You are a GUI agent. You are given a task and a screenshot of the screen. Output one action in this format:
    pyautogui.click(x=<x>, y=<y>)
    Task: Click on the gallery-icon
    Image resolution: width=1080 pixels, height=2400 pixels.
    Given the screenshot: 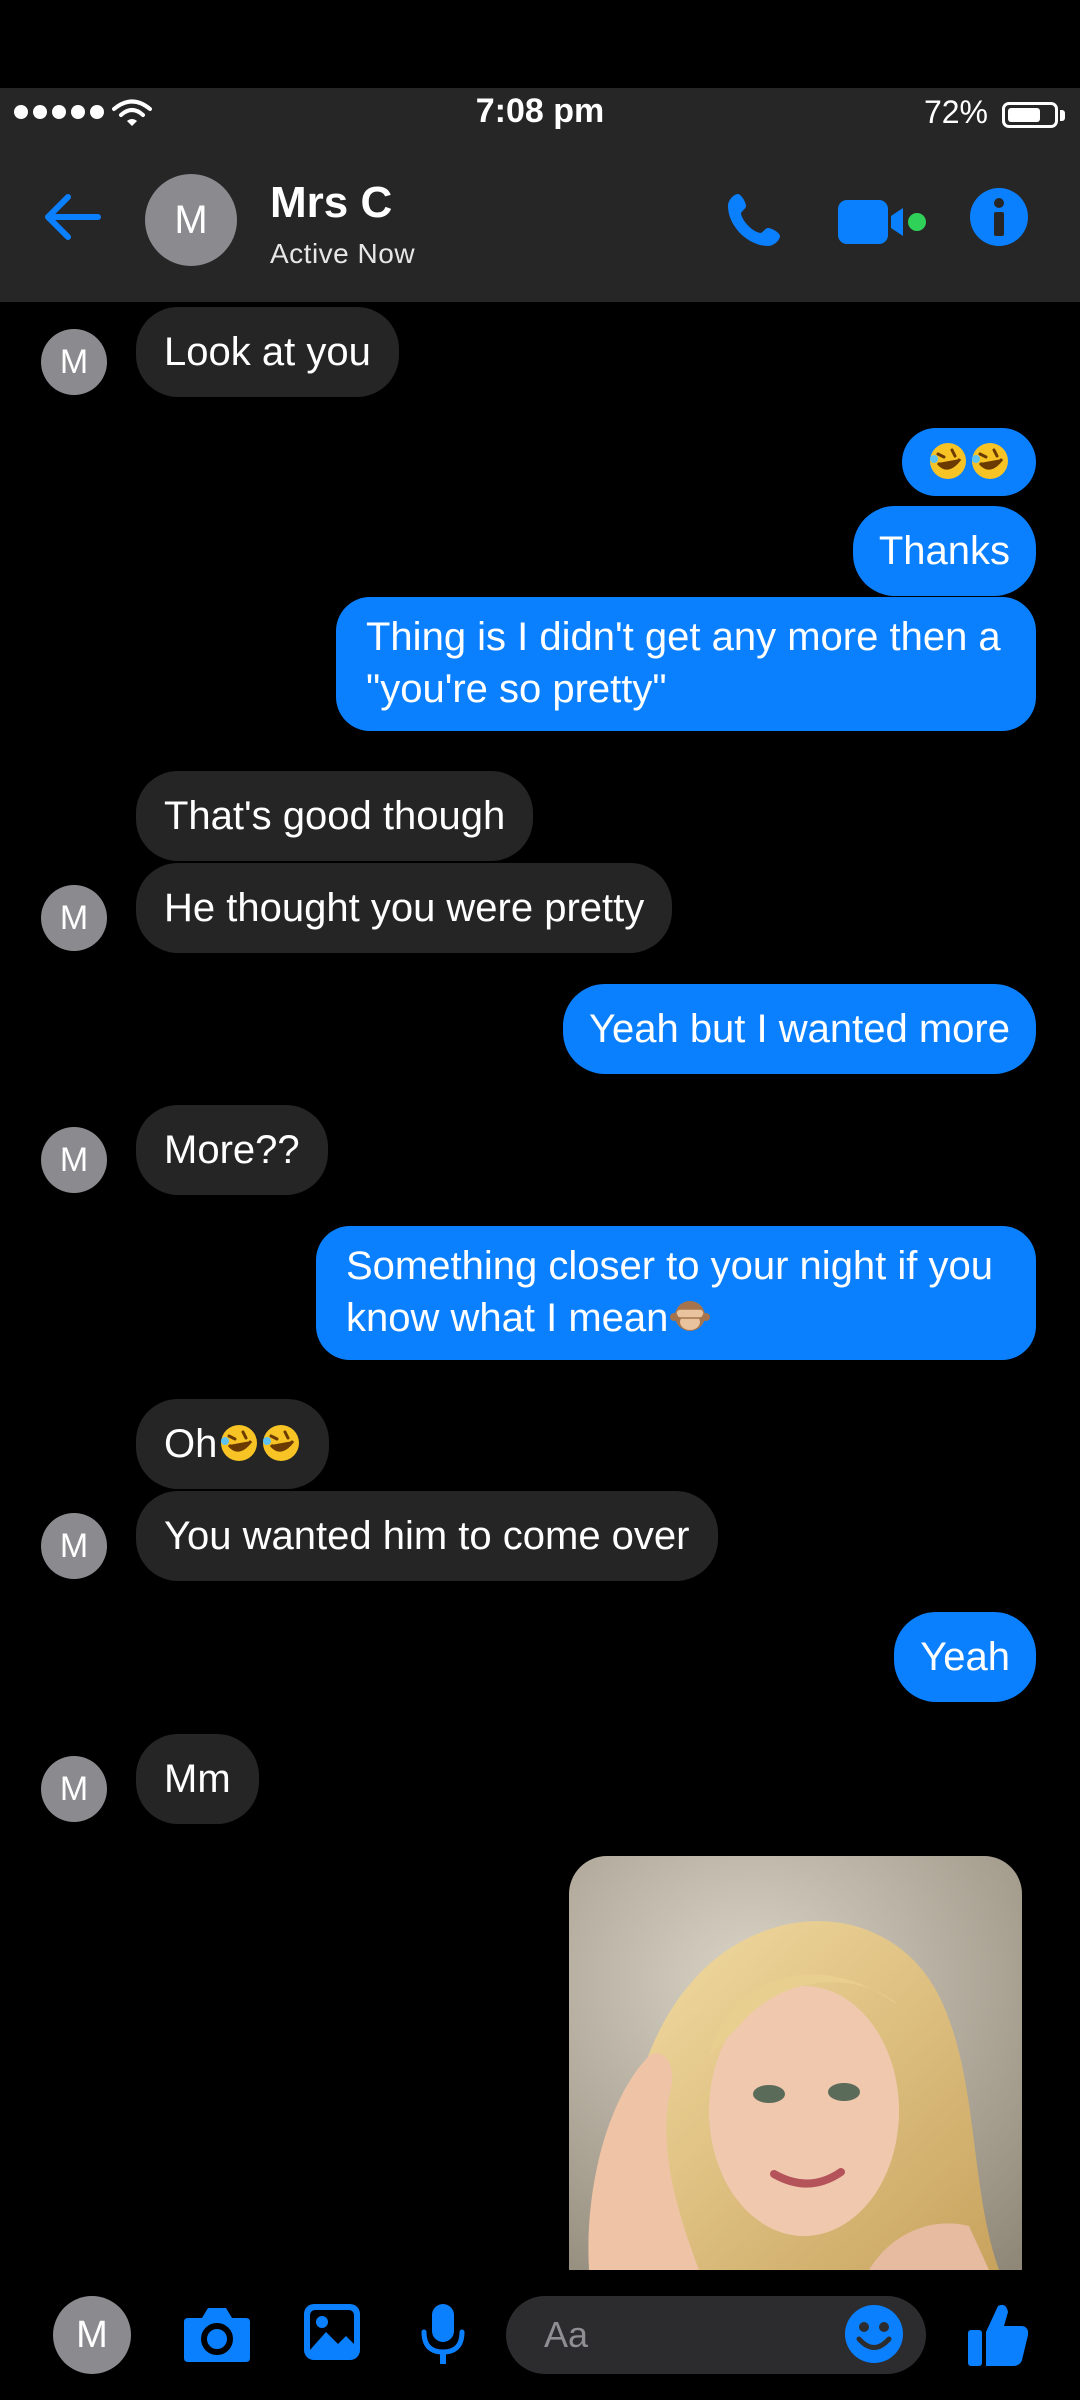 What is the action you would take?
    pyautogui.click(x=332, y=2332)
    